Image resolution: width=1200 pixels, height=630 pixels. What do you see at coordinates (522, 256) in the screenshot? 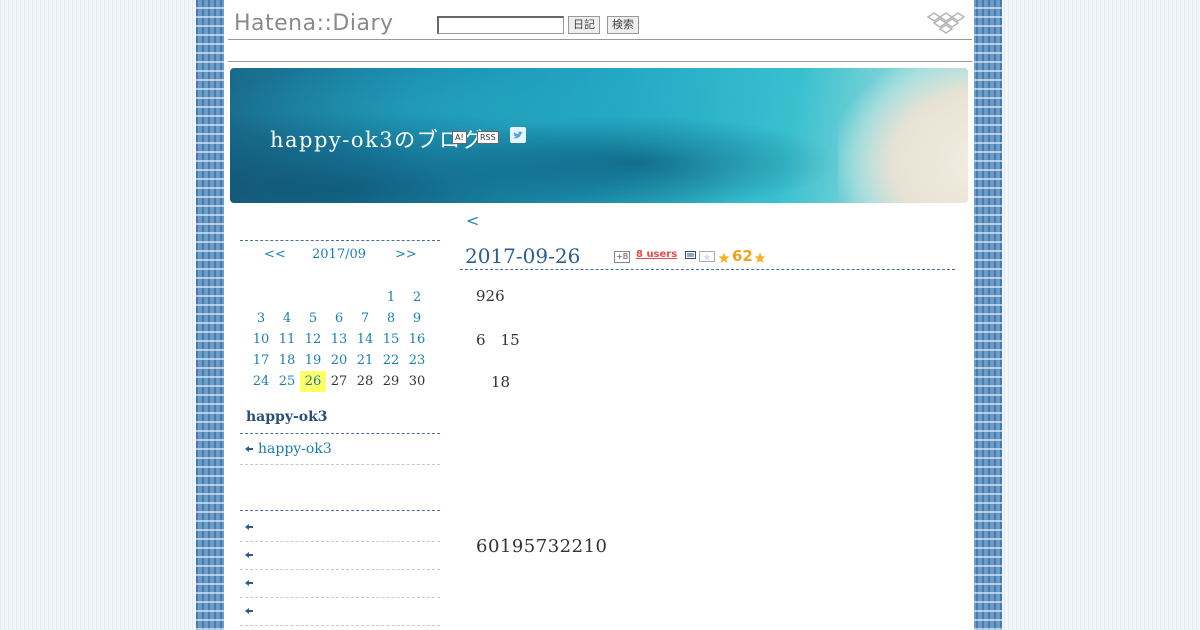
I see `entry-date: 2017-09-26` at bounding box center [522, 256].